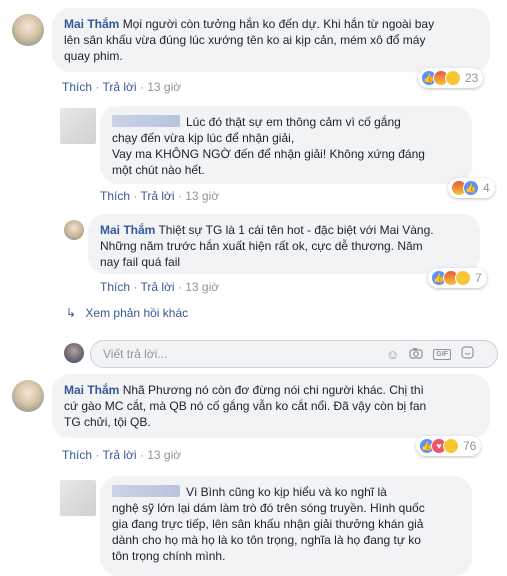 This screenshot has width=507, height=576. Describe the element at coordinates (442, 354) in the screenshot. I see `gif-icon: GIF` at that location.